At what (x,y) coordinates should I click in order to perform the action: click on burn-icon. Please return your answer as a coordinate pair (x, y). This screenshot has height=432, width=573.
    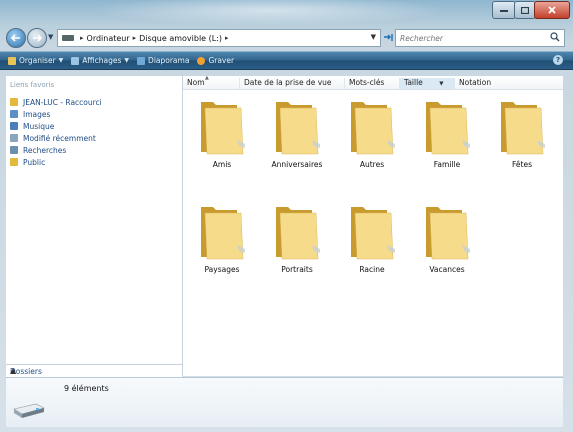
    Looking at the image, I should click on (201, 60).